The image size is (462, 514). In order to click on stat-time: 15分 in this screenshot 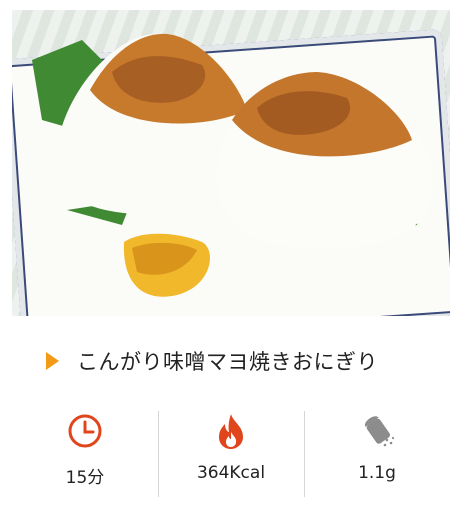, I will do `click(85, 450)`.